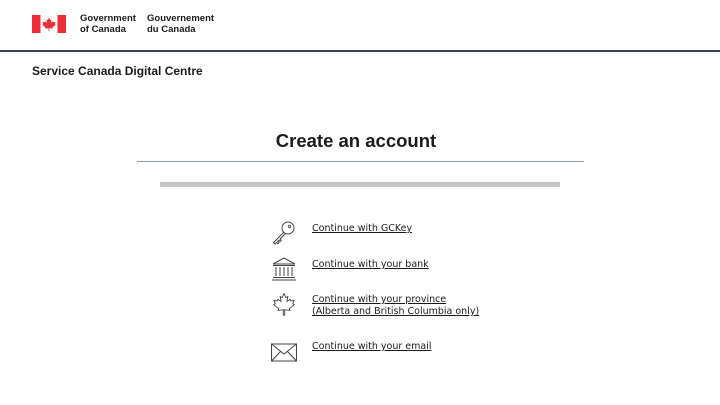 This screenshot has height=405, width=720. Describe the element at coordinates (284, 352) in the screenshot. I see `envelope-icon` at that location.